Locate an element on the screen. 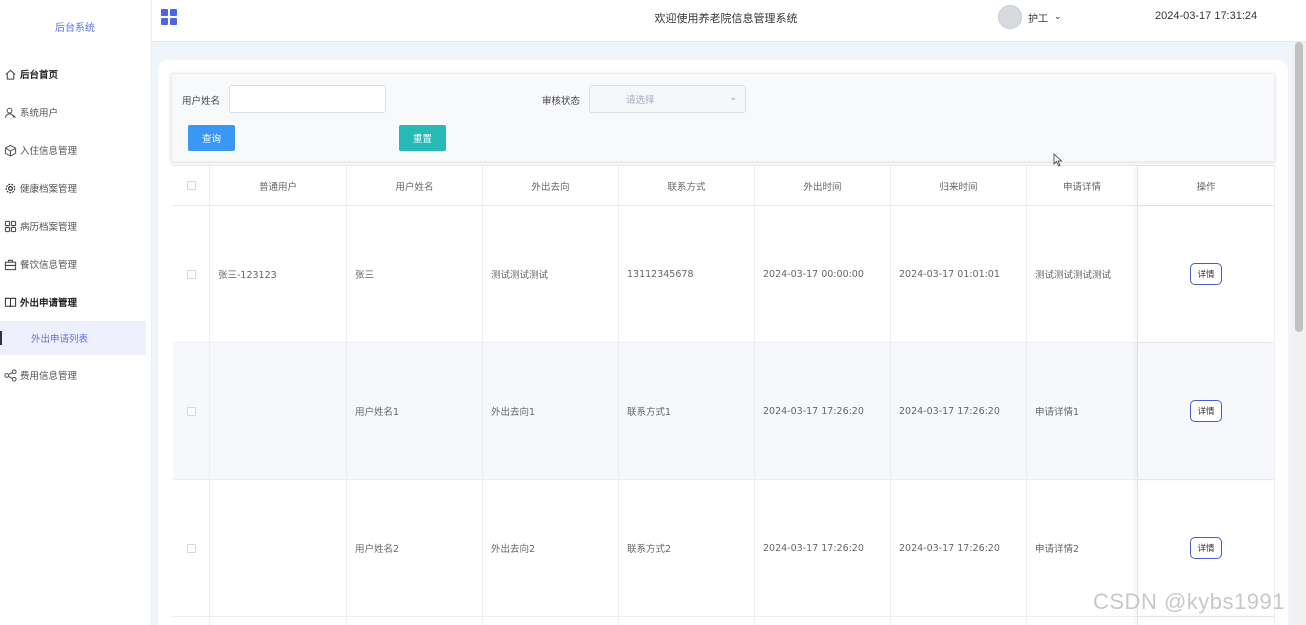  sidebar-item-label: 后台首页 is located at coordinates (39, 75).